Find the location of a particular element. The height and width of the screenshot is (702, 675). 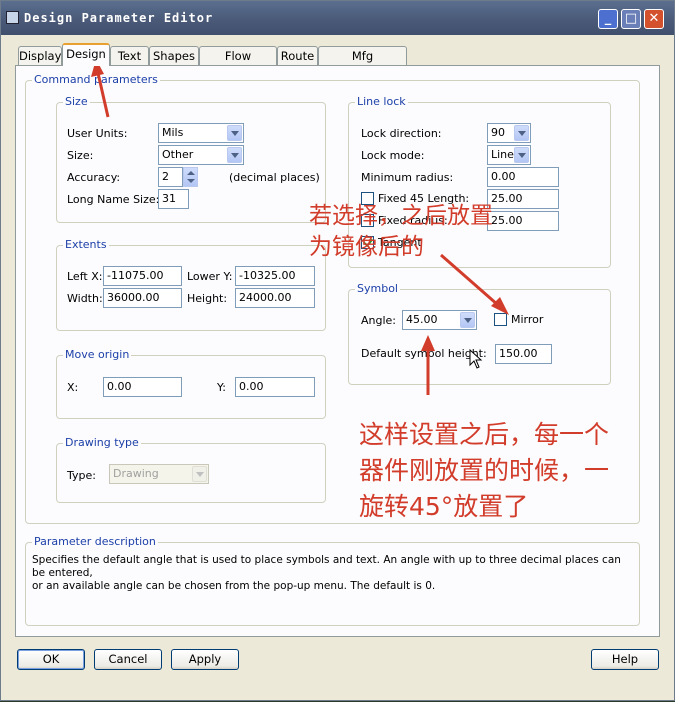

fixed45-input: 25.00 is located at coordinates (523, 199).